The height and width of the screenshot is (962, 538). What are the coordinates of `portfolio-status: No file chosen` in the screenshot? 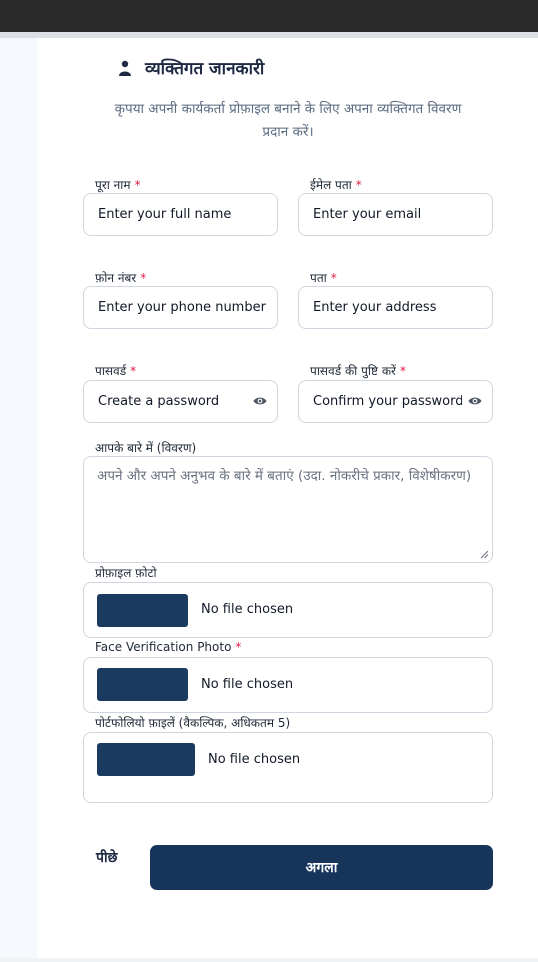 It's located at (254, 759).